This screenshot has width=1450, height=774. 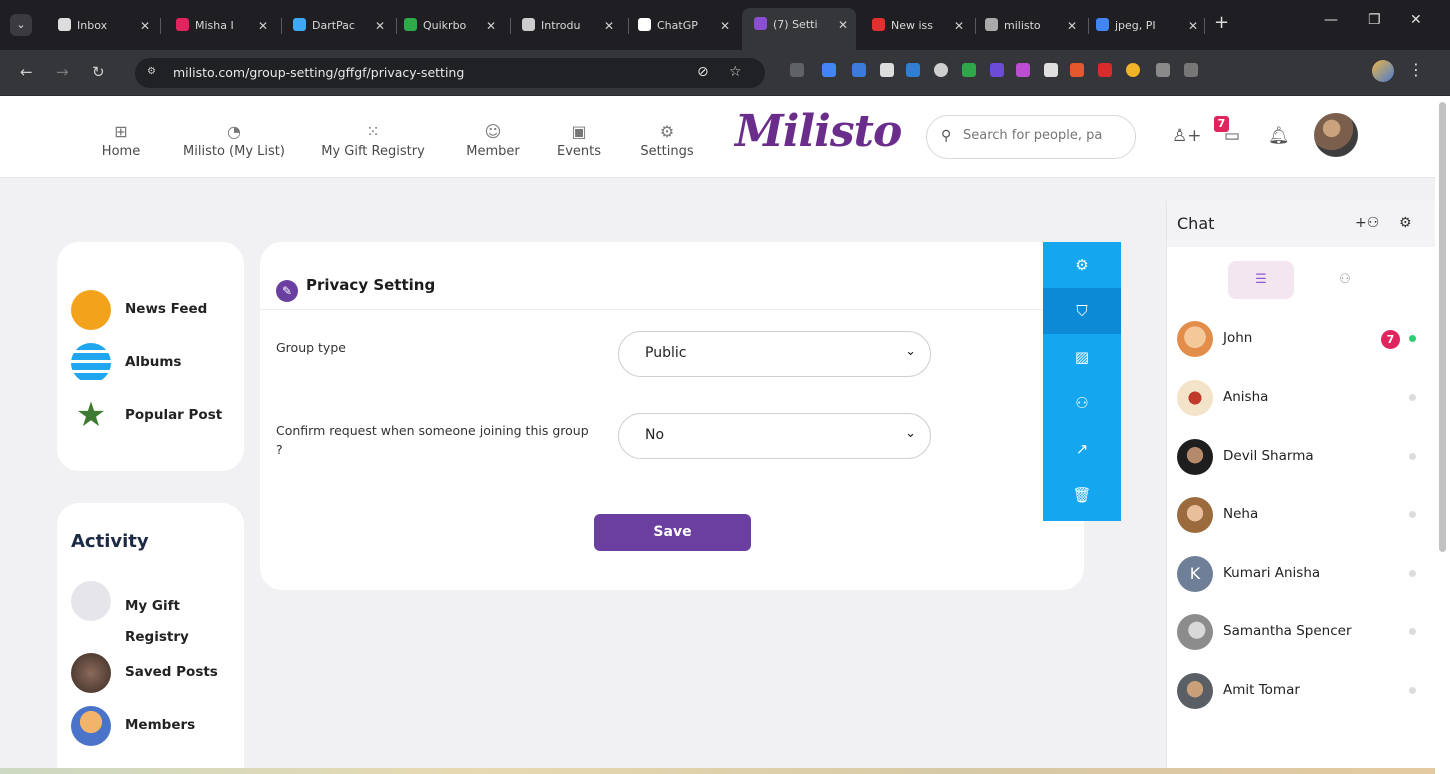 What do you see at coordinates (1082, 403) in the screenshot?
I see `users-icon: ⚇` at bounding box center [1082, 403].